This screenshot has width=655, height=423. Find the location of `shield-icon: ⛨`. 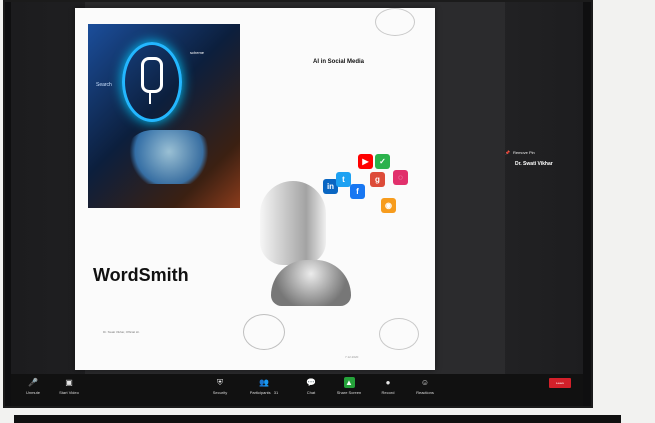

shield-icon: ⛨ is located at coordinates (220, 382).